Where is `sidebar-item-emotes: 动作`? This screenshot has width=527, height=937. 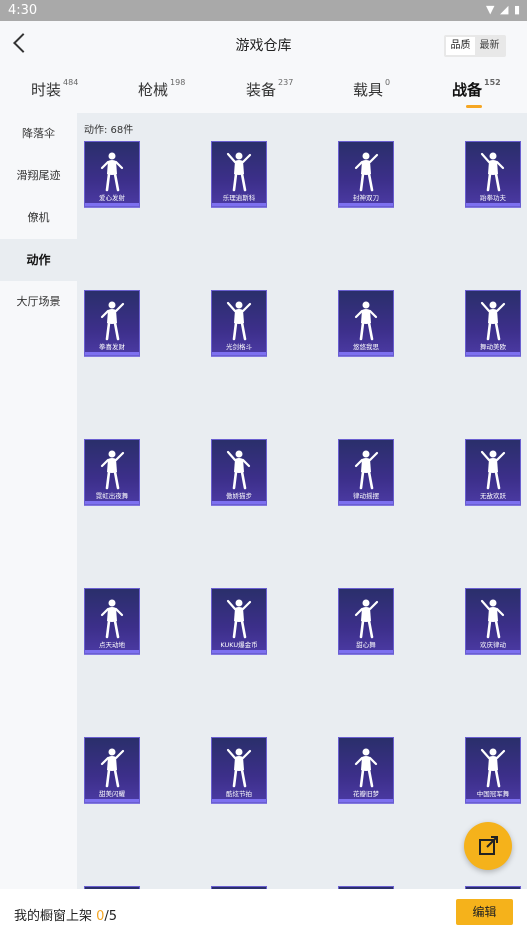 sidebar-item-emotes: 动作 is located at coordinates (38, 260).